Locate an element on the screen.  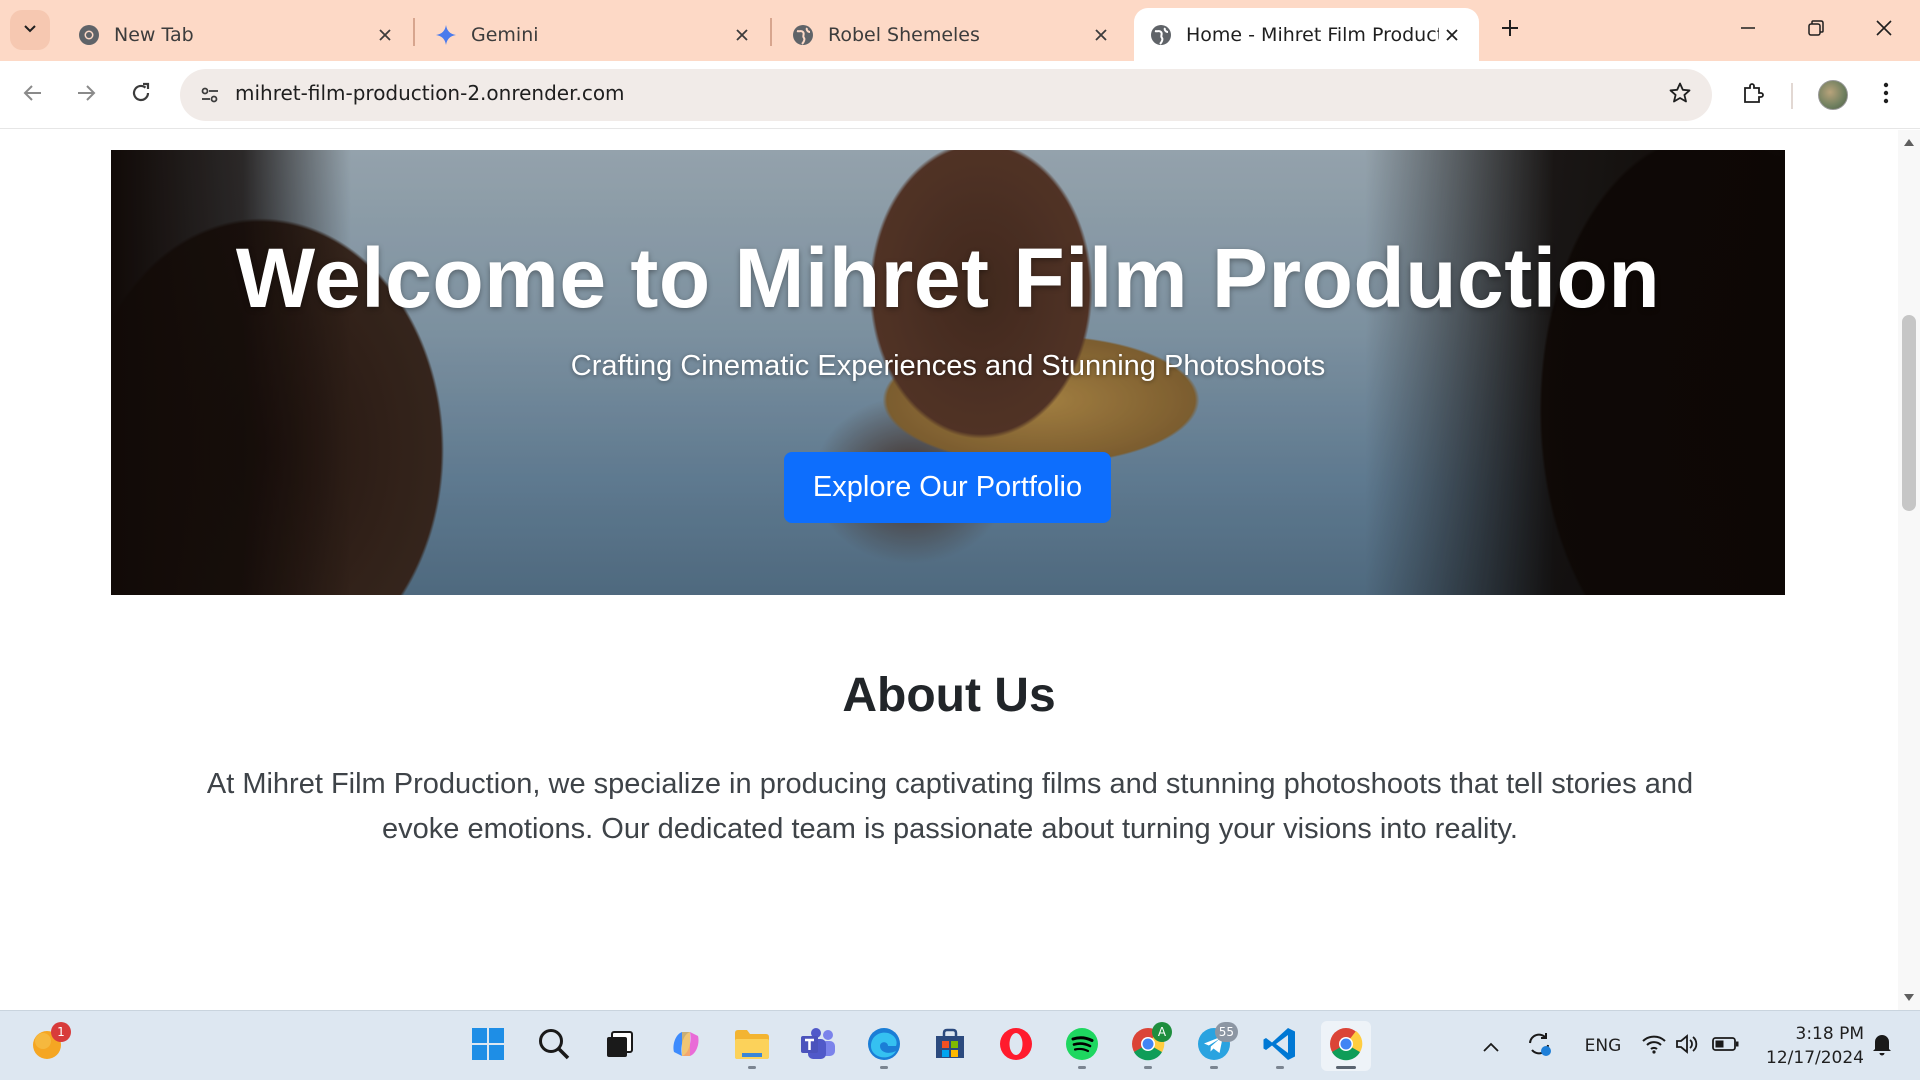
chevron-up-icon is located at coordinates (1491, 1046).